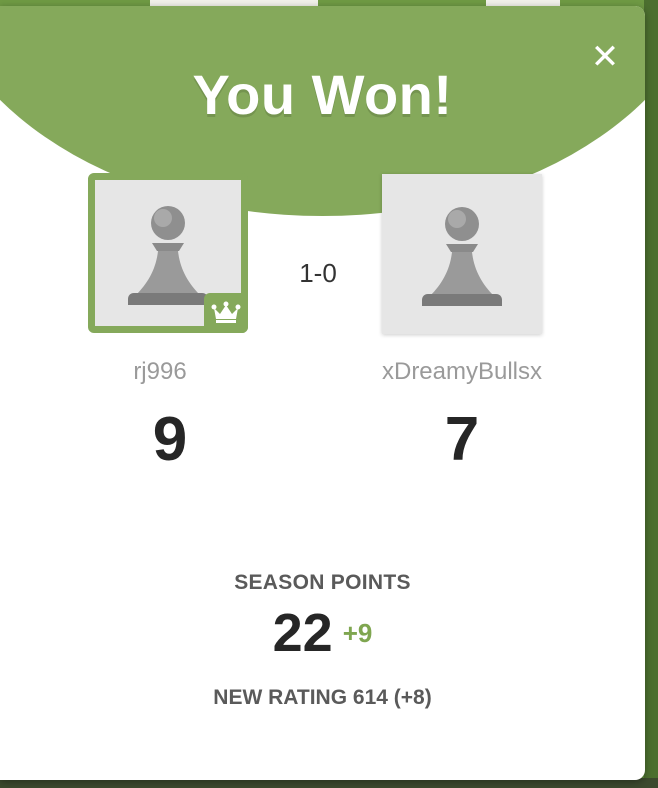 This screenshot has width=658, height=788. What do you see at coordinates (462, 439) in the screenshot?
I see `opponent-points: 7` at bounding box center [462, 439].